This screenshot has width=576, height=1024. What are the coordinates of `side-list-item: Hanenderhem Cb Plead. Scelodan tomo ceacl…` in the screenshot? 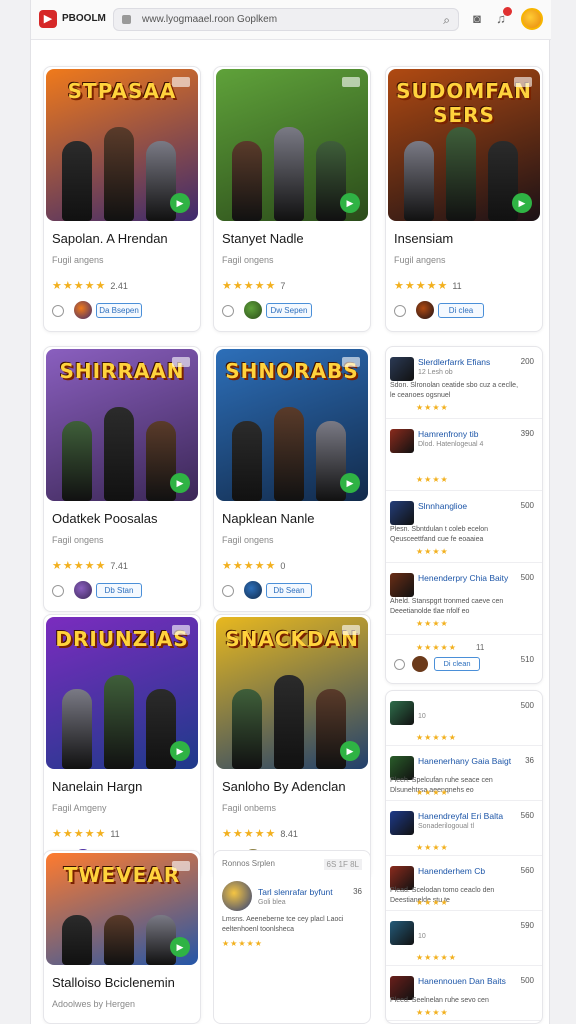 It's located at (464, 883).